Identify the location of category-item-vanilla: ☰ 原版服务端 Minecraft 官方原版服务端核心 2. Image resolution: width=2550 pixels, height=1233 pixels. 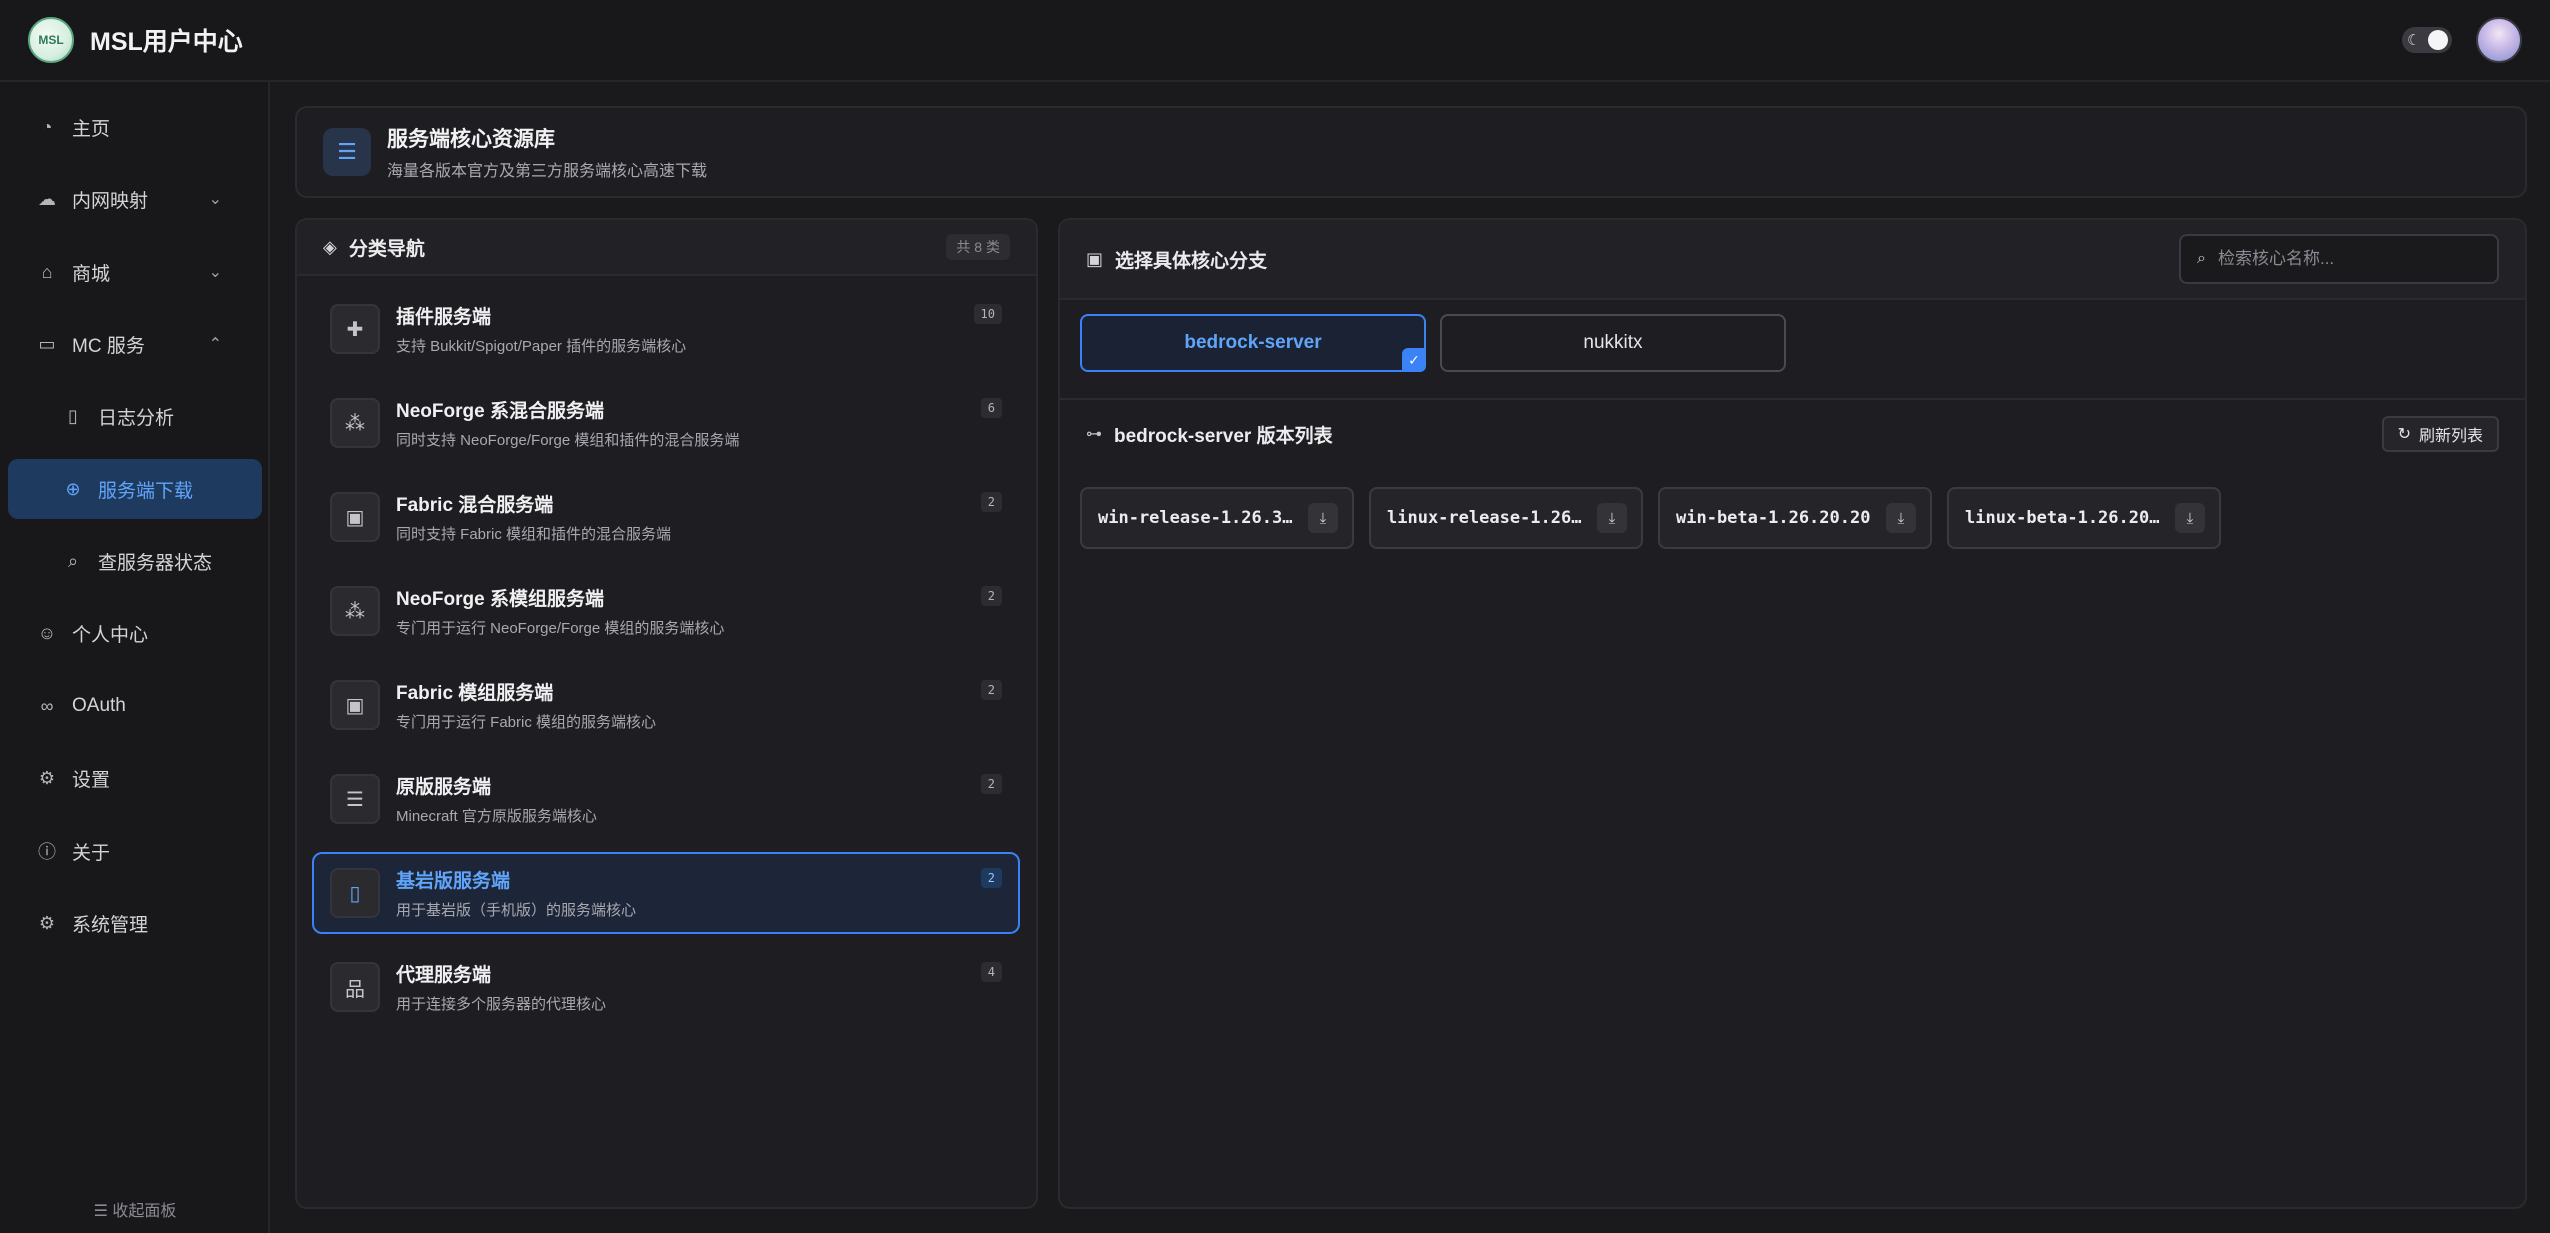
(666, 799).